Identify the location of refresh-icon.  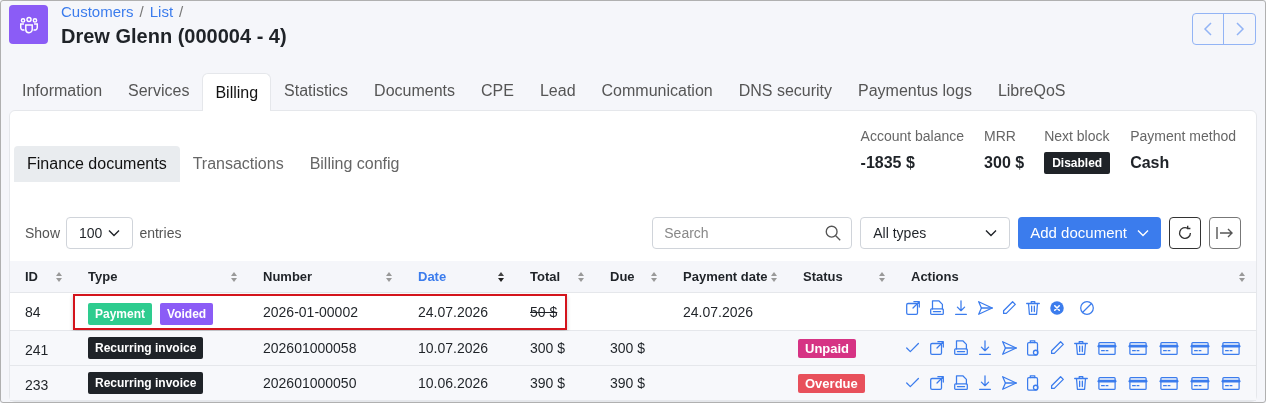
(1185, 233).